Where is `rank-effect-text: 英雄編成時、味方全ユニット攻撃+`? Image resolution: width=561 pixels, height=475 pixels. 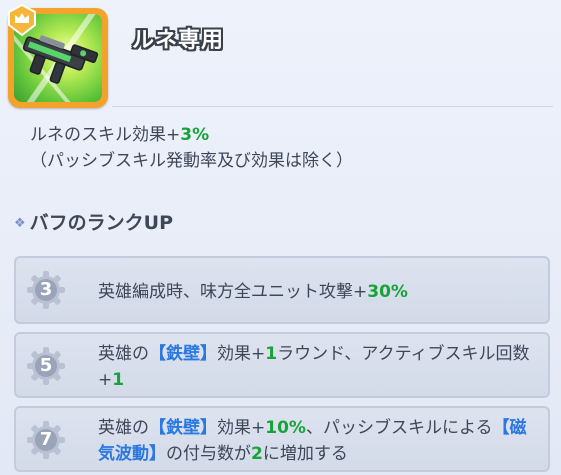 rank-effect-text: 英雄編成時、味方全ユニット攻撃+ is located at coordinates (233, 292).